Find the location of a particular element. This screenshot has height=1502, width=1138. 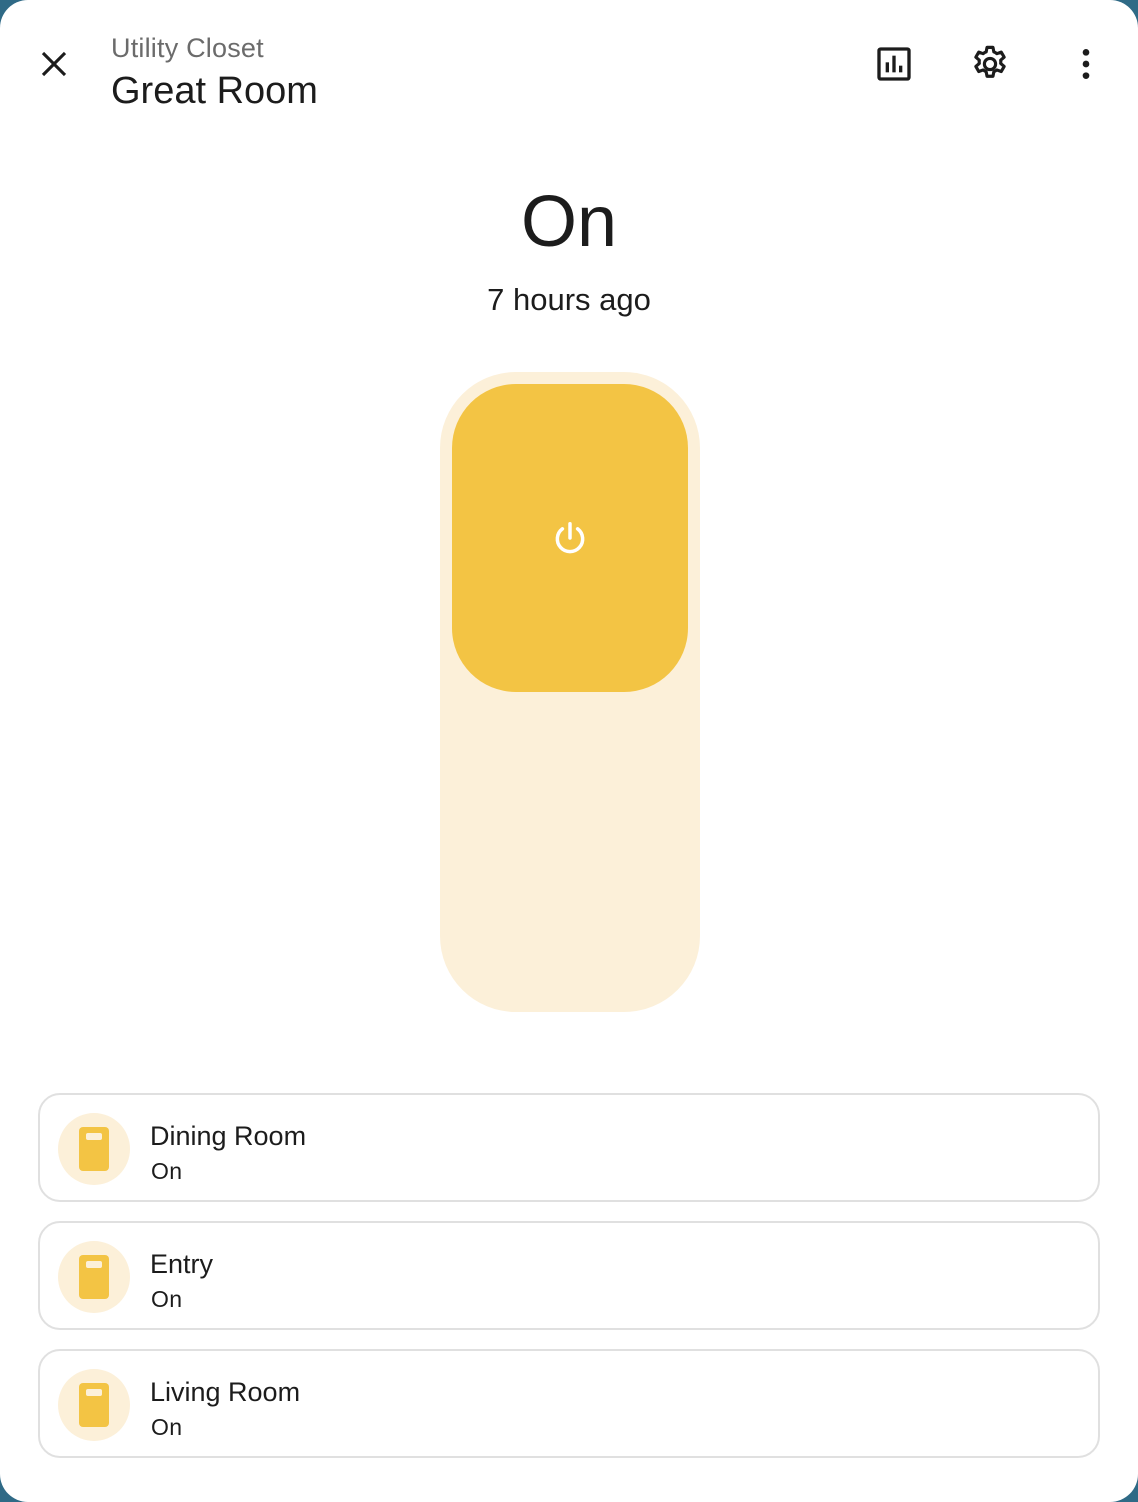

power-toggle is located at coordinates (570, 692).